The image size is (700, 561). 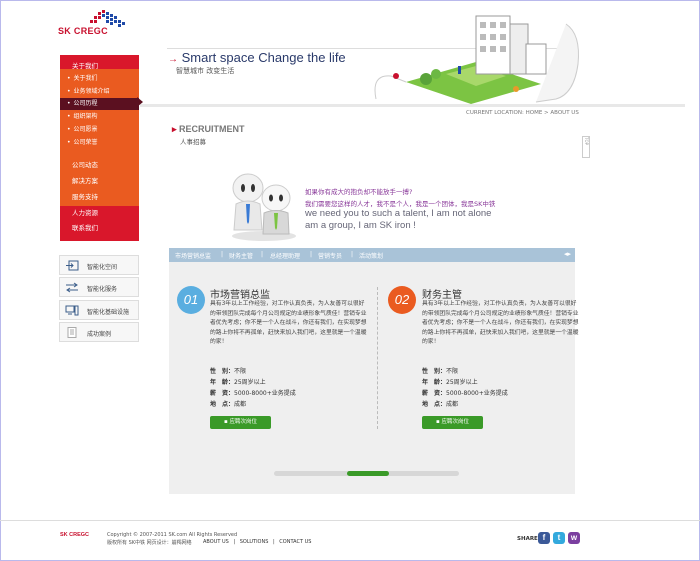 What do you see at coordinates (522, 113) in the screenshot?
I see `breadcrumb: CURRENT LOCATION: HOME > ABOUT US` at bounding box center [522, 113].